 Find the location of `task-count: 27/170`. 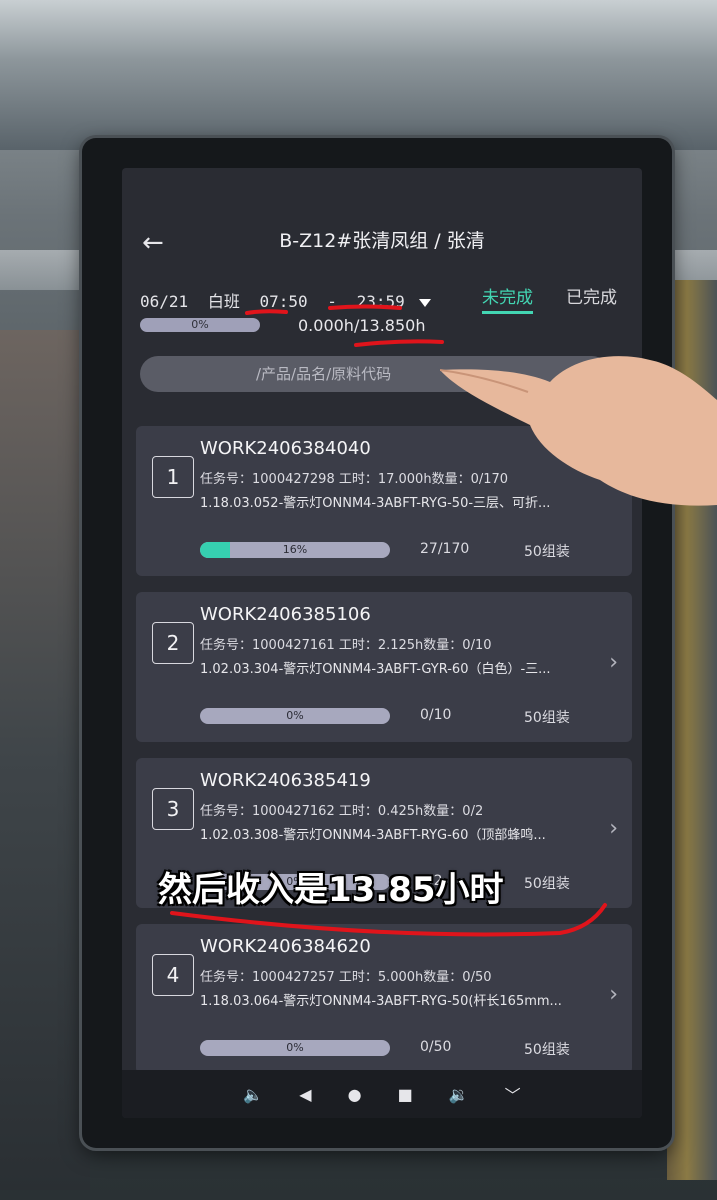

task-count: 27/170 is located at coordinates (445, 549).